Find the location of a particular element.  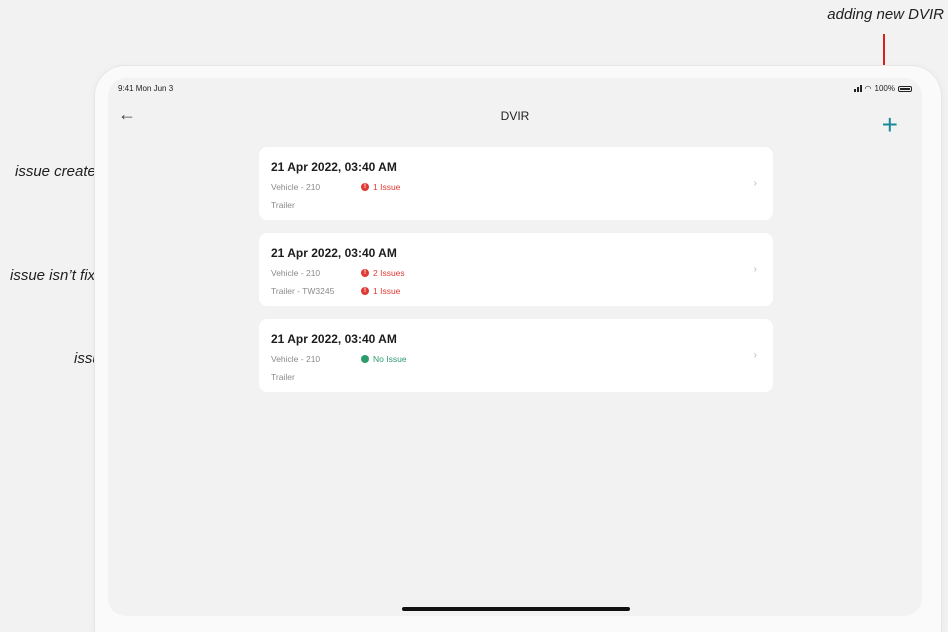

vehicle-row: Vehicle - 210 No Issue is located at coordinates (339, 359).